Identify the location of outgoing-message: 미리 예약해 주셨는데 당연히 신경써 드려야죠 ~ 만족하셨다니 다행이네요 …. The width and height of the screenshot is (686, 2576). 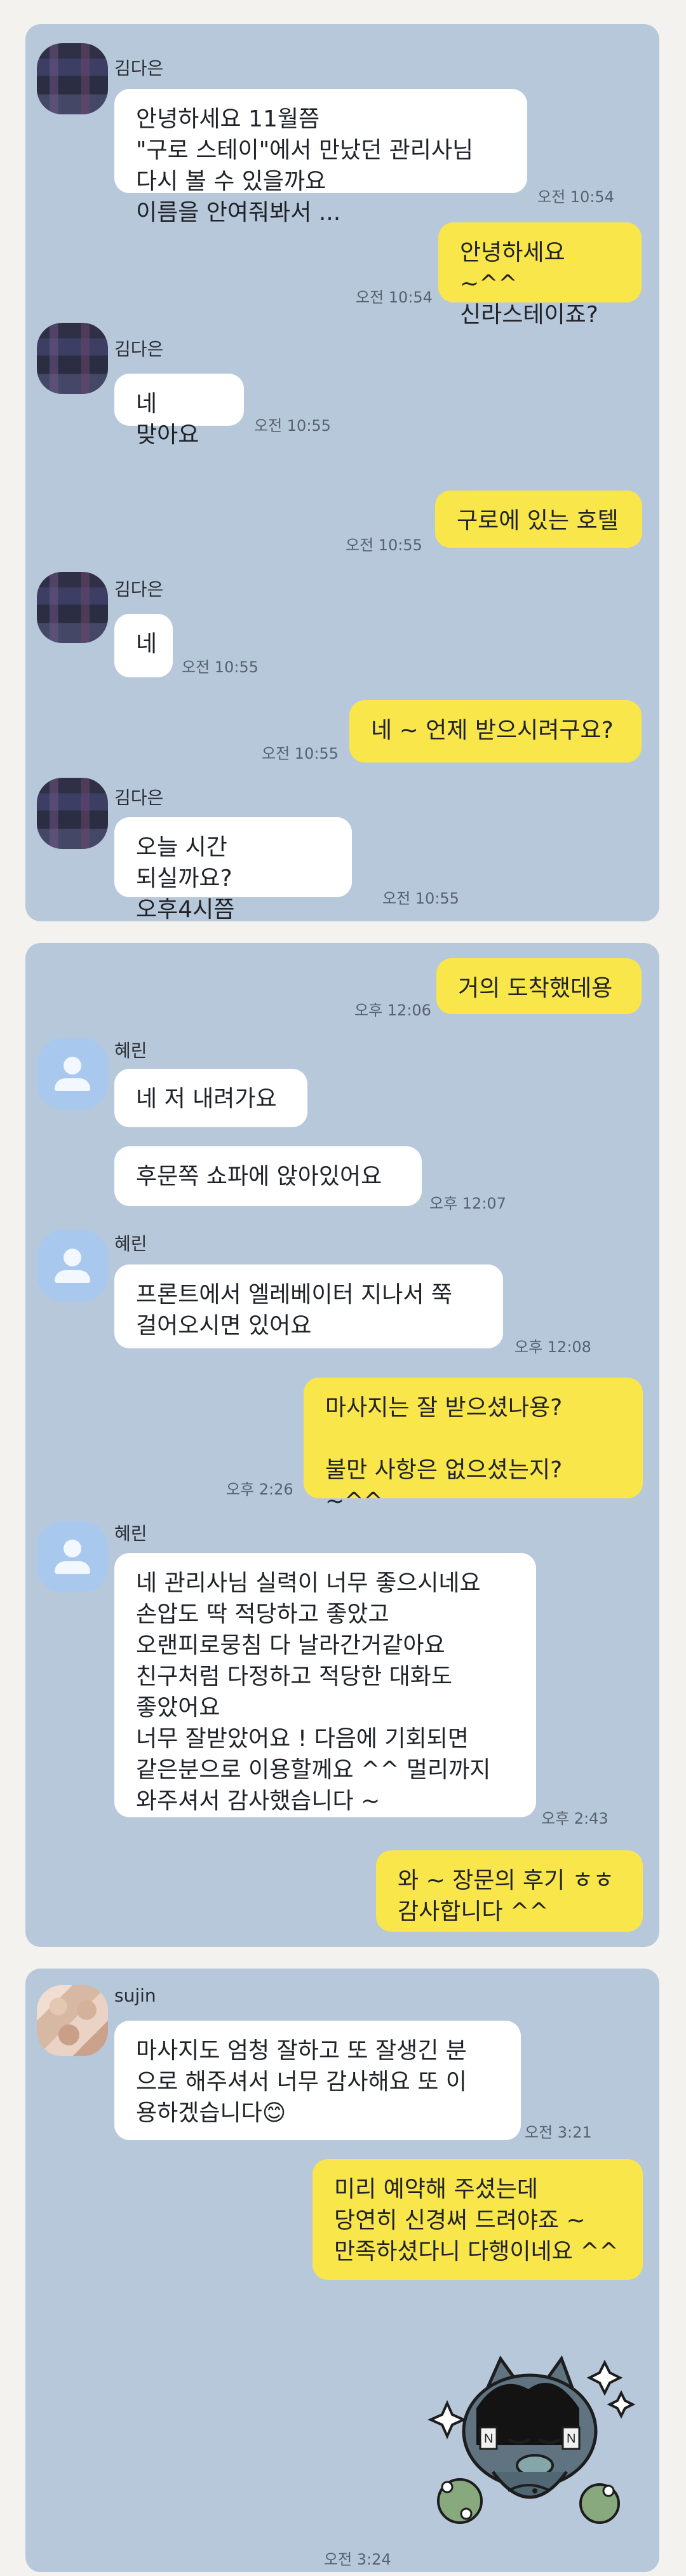
(478, 2219).